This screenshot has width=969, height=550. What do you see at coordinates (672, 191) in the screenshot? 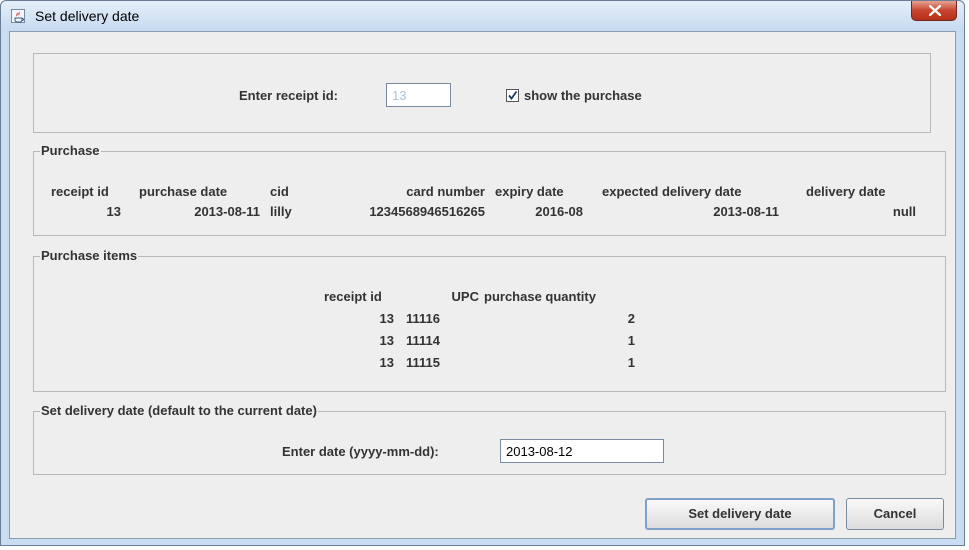
I see `purchase-header-expected-delivery-date: expected delivery date` at bounding box center [672, 191].